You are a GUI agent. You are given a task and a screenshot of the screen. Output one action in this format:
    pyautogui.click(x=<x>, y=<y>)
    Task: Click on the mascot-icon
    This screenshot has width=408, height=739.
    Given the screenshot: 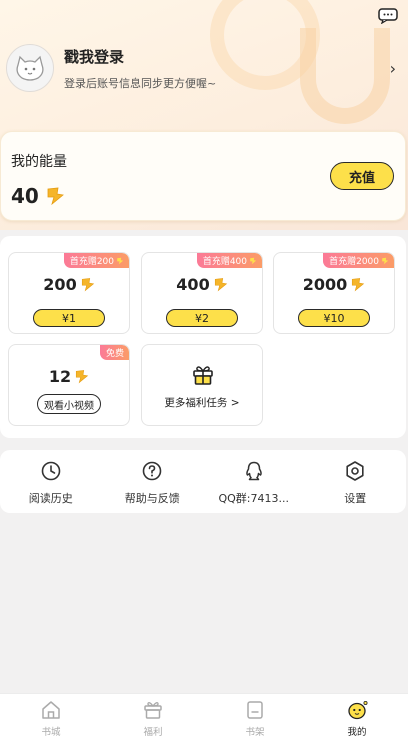 What is the action you would take?
    pyautogui.click(x=358, y=710)
    